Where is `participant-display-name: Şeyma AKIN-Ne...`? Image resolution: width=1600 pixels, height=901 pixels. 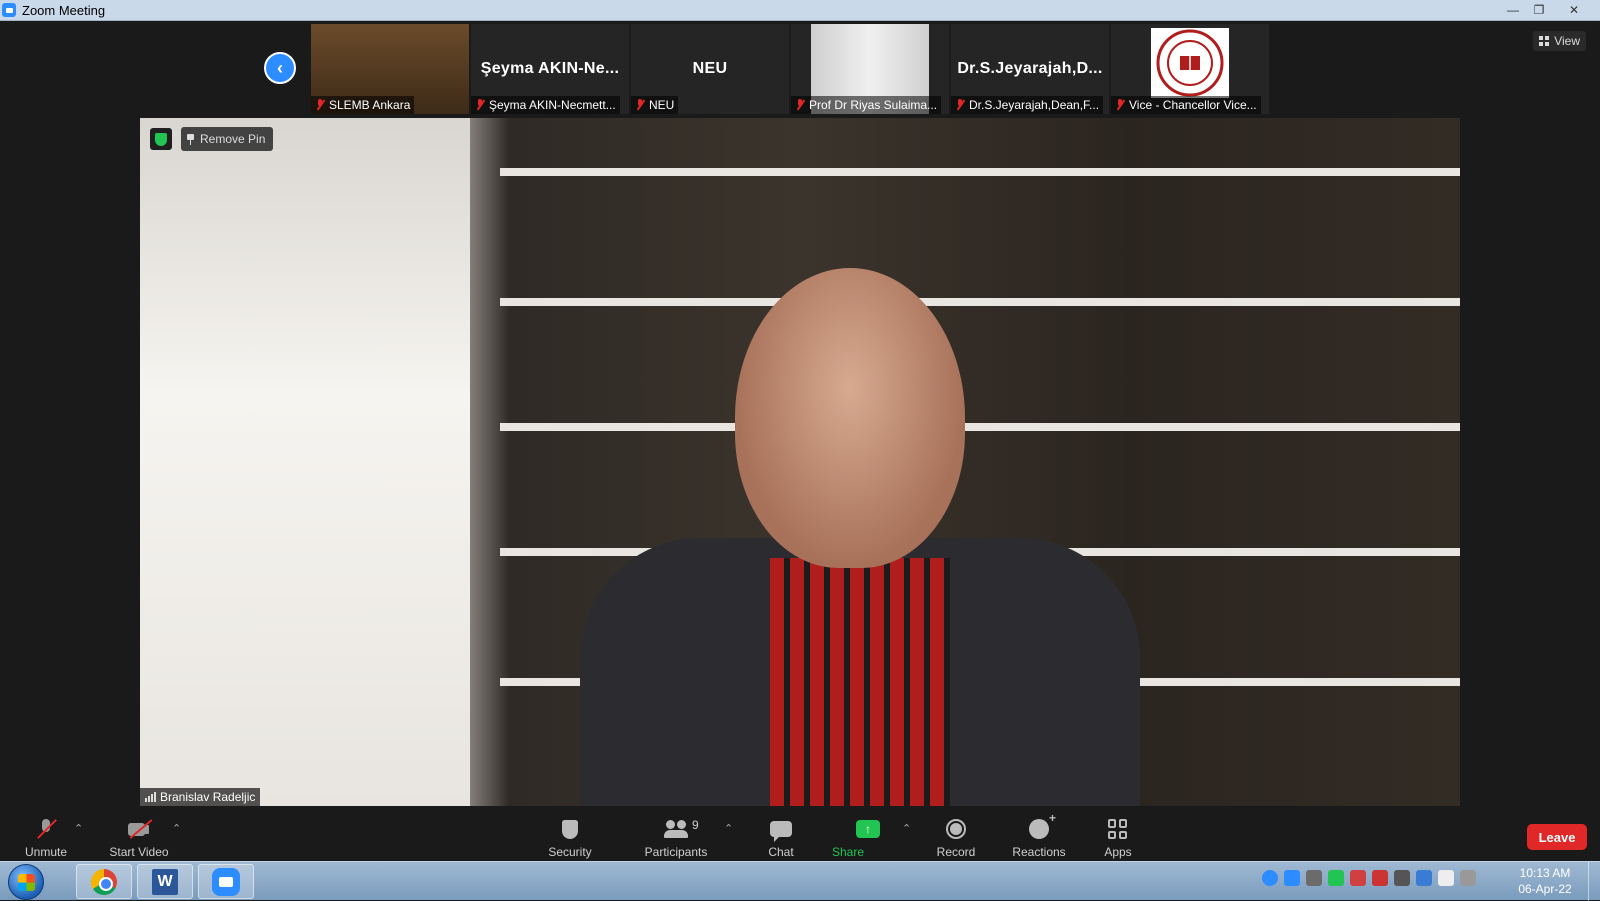 participant-display-name: Şeyma AKIN-Ne... is located at coordinates (550, 68).